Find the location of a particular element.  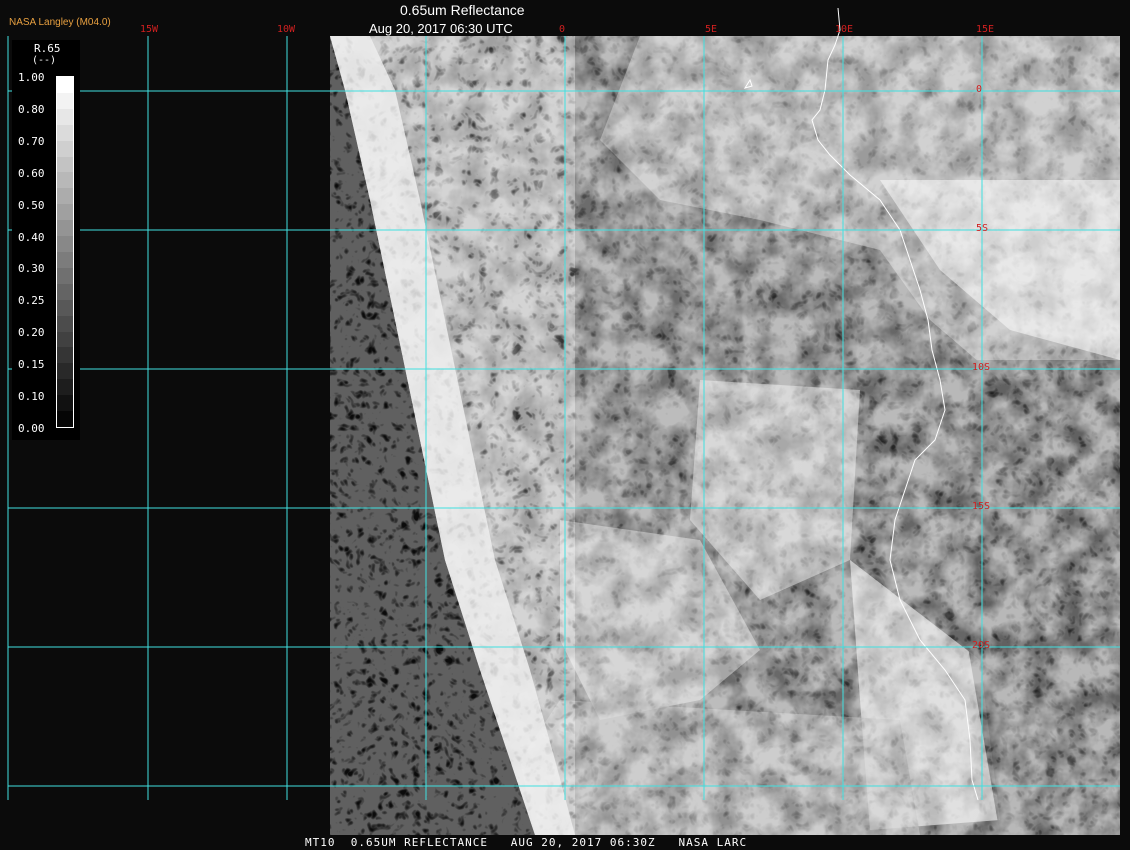

legend-tick-label: 0.25 is located at coordinates (31, 301).